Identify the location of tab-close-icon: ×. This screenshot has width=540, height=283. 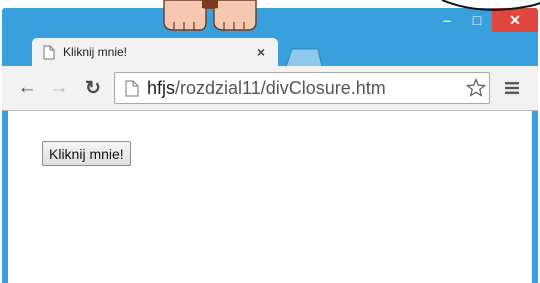
(261, 52).